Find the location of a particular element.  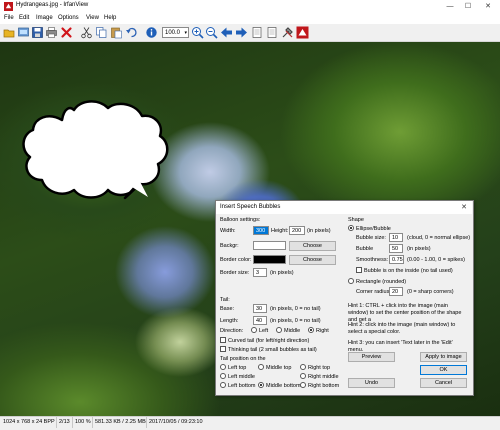

balloon-settings-heading: Balloon settings: is located at coordinates (240, 220).